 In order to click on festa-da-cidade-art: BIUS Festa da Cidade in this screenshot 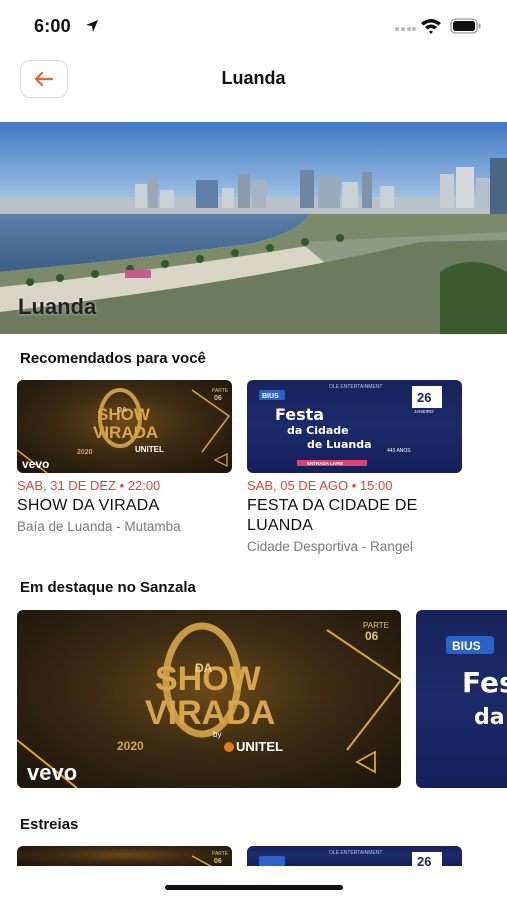, I will do `click(476, 683)`.